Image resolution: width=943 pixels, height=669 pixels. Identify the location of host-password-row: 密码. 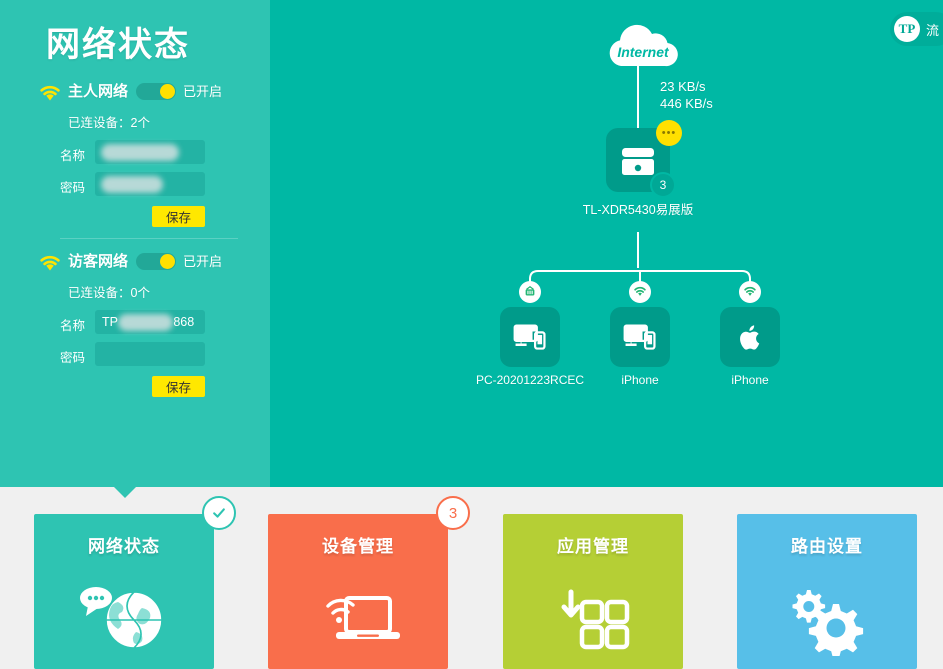
(135, 187).